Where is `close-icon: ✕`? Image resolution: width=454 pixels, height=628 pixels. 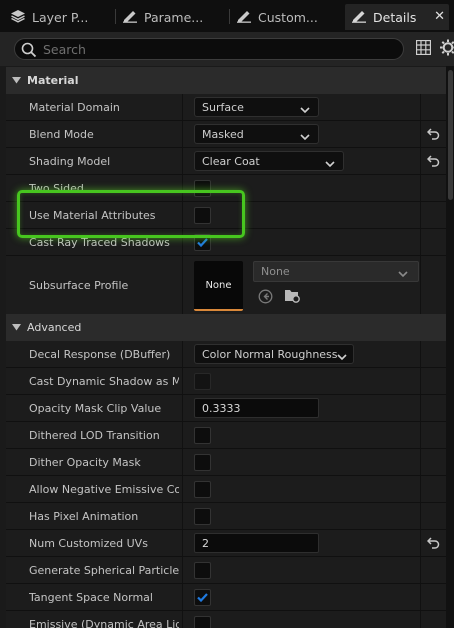 close-icon: ✕ is located at coordinates (439, 16).